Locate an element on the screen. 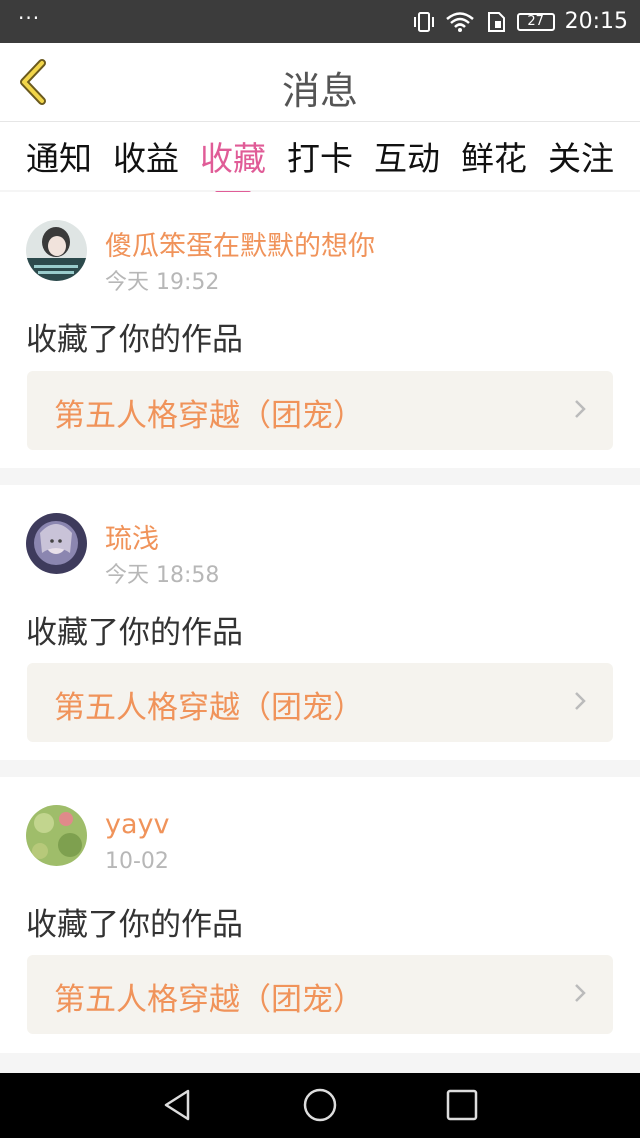 The image size is (640, 1138). status-bar: ··· 27 20:15 is located at coordinates (320, 21).